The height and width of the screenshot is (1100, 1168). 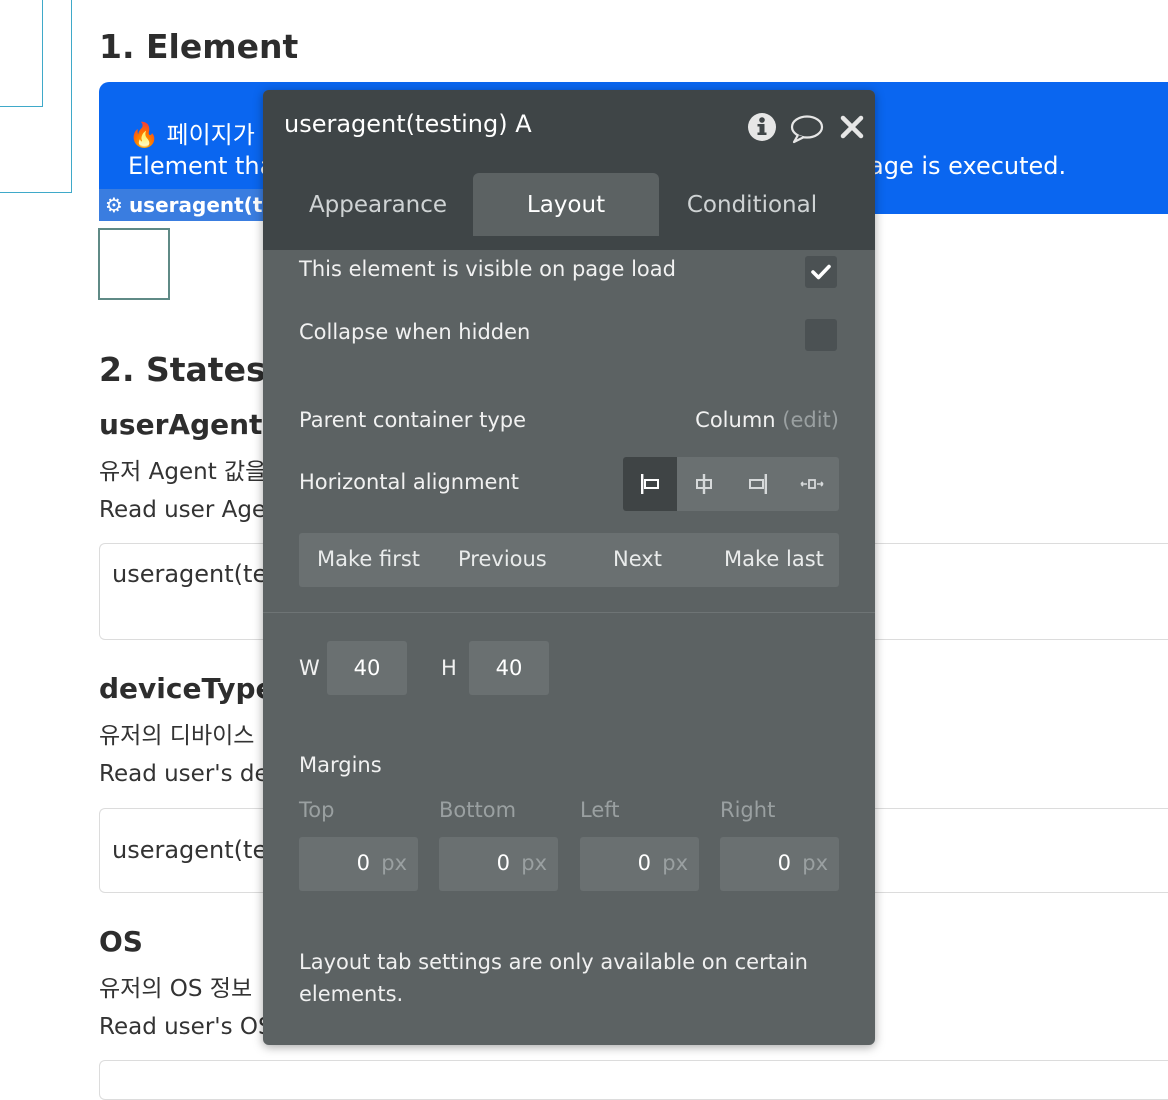 I want to click on previous-button: Previous, so click(x=502, y=559).